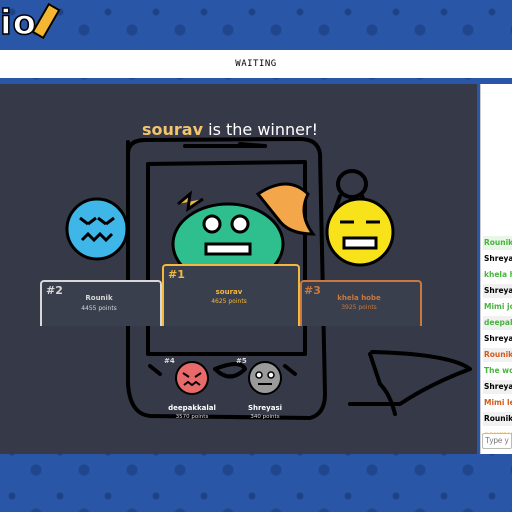 Image resolution: width=512 pixels, height=512 pixels. I want to click on podium-rank-2-name: Rounik, so click(99, 298).